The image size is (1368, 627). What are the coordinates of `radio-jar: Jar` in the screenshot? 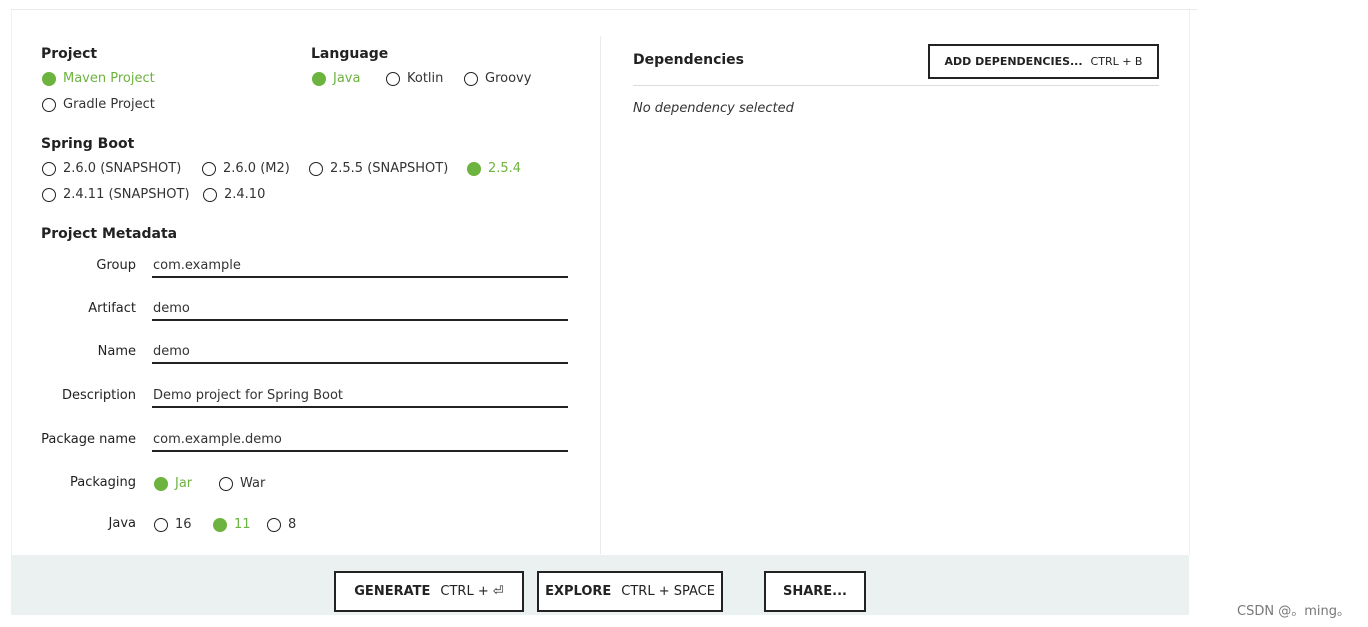 It's located at (173, 483).